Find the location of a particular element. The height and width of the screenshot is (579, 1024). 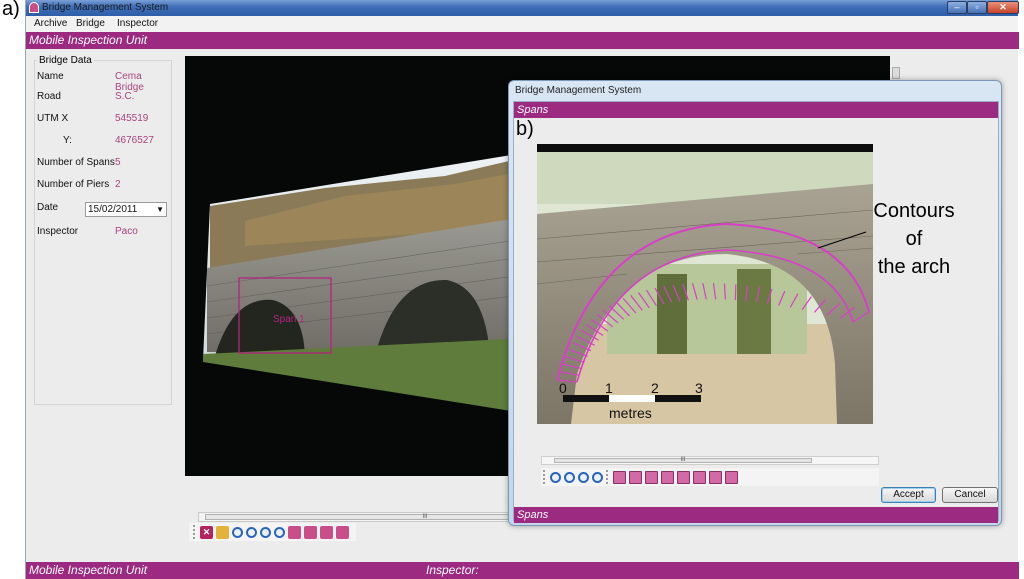

zoom-fit-icon is located at coordinates (294, 532).